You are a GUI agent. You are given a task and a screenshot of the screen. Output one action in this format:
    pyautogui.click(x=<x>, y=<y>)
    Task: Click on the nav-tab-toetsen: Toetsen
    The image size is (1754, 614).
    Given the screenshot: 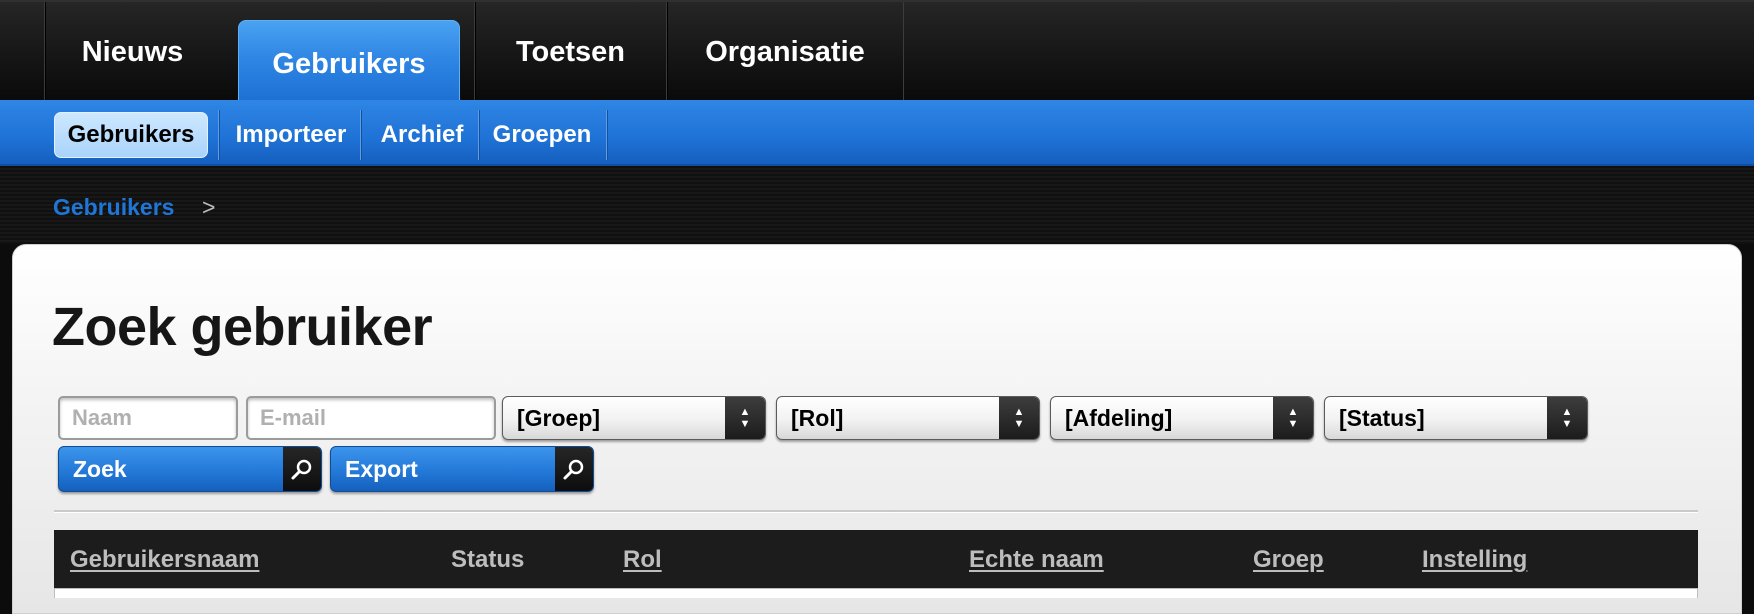 What is the action you would take?
    pyautogui.click(x=570, y=52)
    